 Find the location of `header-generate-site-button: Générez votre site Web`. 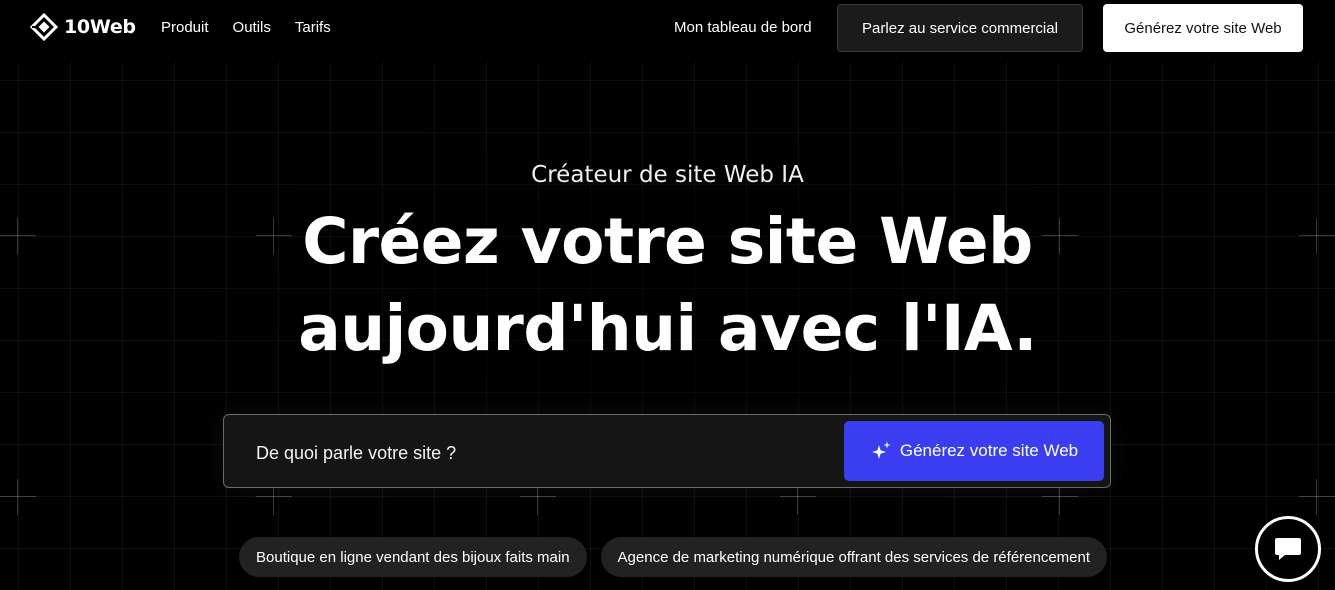

header-generate-site-button: Générez votre site Web is located at coordinates (1203, 28).